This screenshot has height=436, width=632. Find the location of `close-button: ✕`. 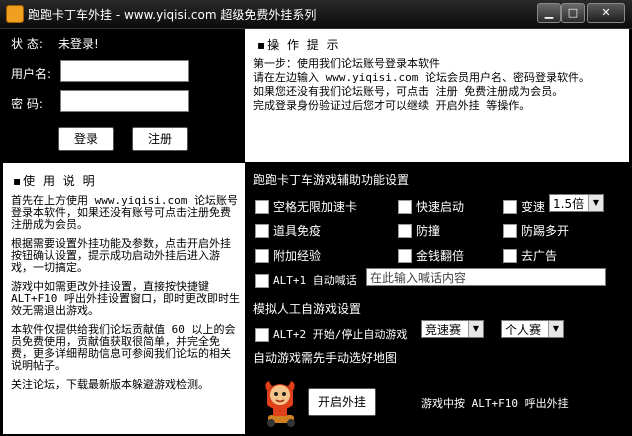

close-button: ✕ is located at coordinates (606, 13).